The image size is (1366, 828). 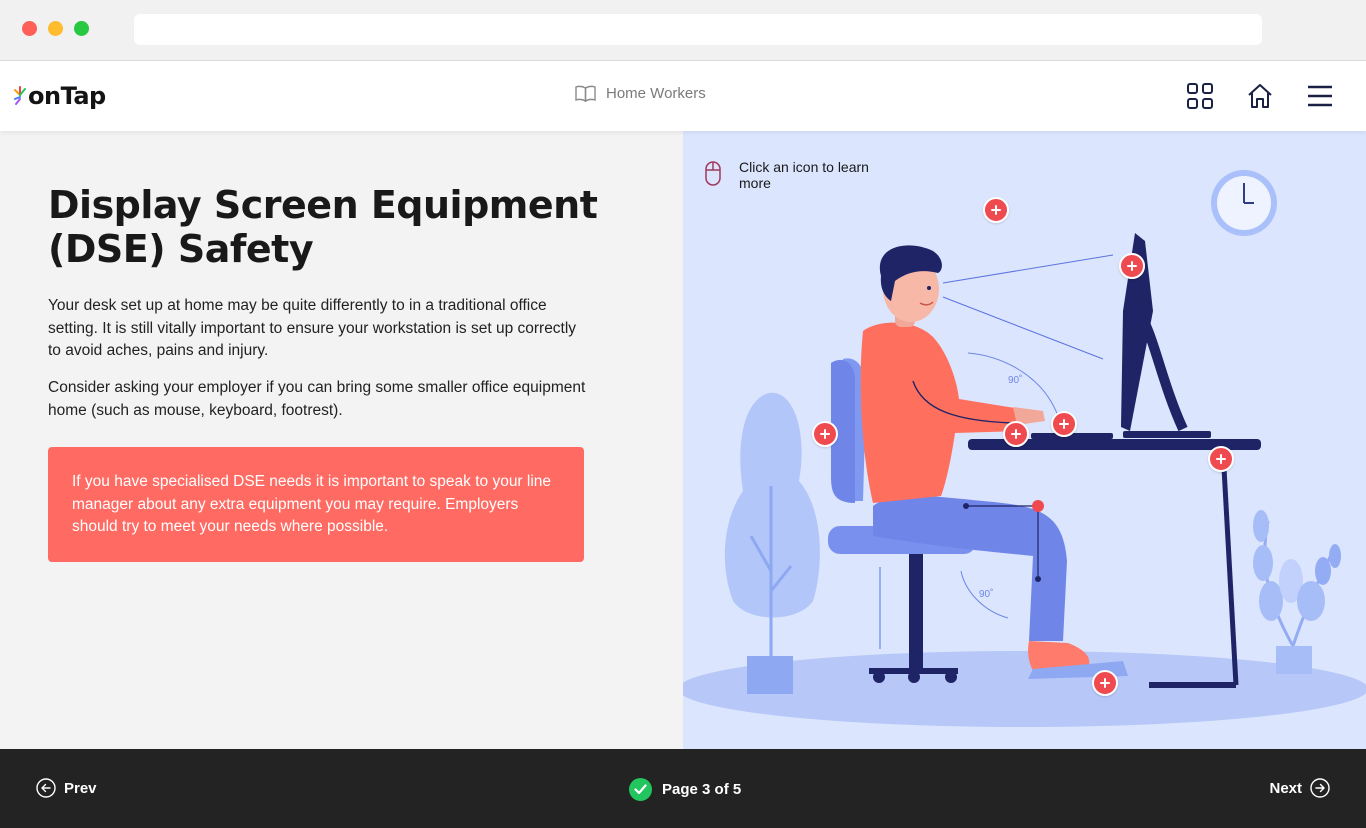 I want to click on person-illustration, so click(x=994, y=462).